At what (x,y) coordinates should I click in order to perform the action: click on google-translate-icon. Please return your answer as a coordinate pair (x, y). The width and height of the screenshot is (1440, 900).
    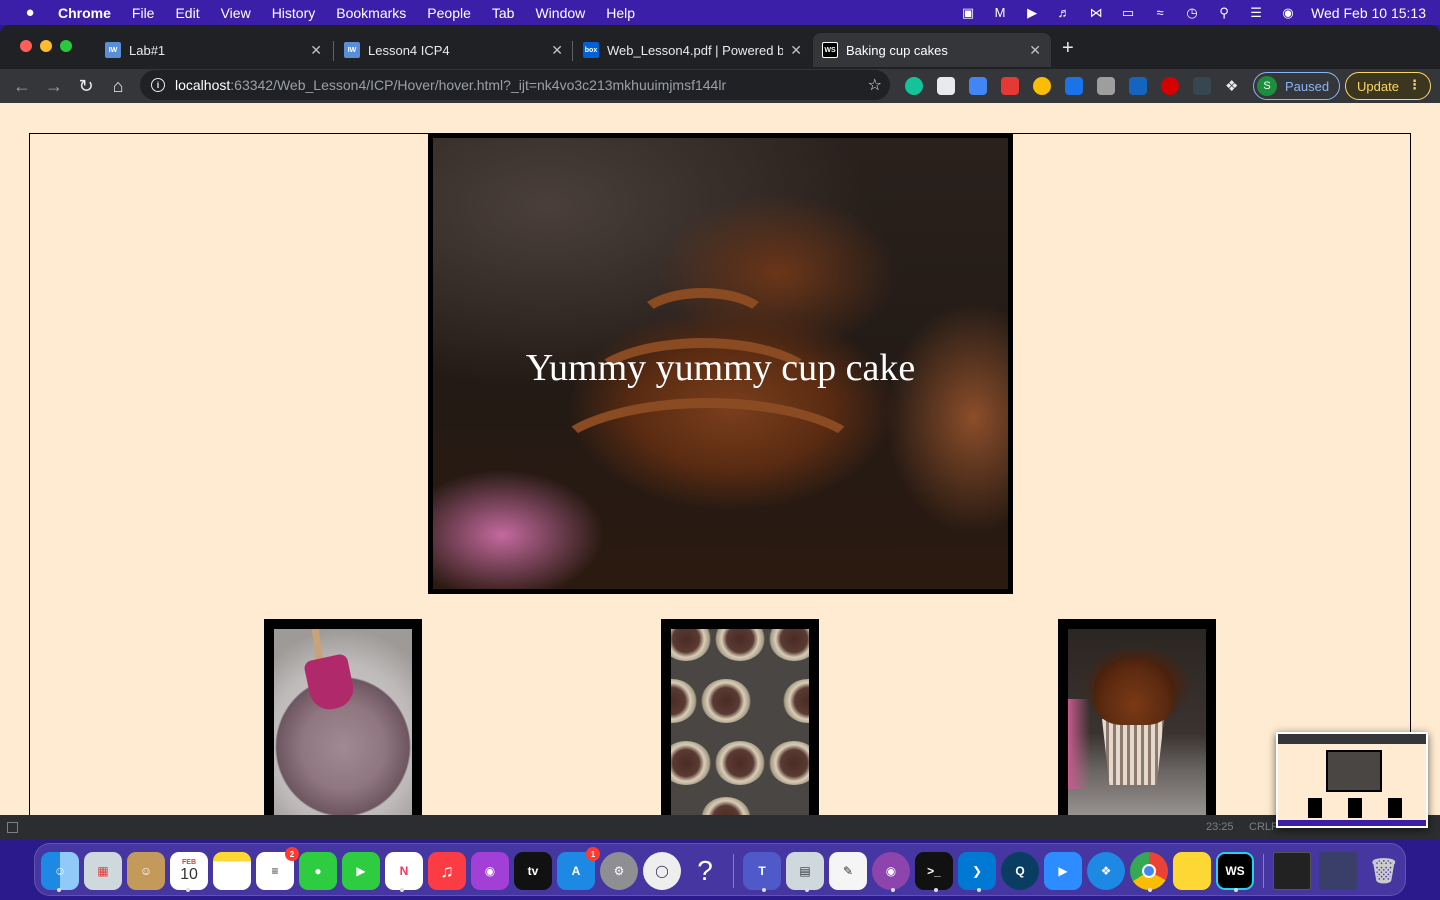
    Looking at the image, I should click on (978, 86).